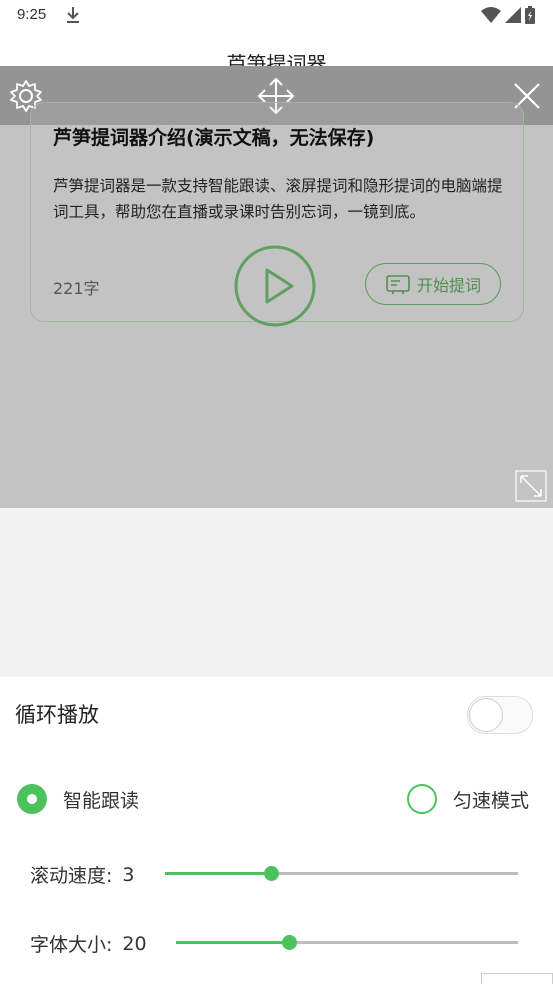 Image resolution: width=553 pixels, height=984 pixels. What do you see at coordinates (398, 284) in the screenshot?
I see `prompt-screen-icon` at bounding box center [398, 284].